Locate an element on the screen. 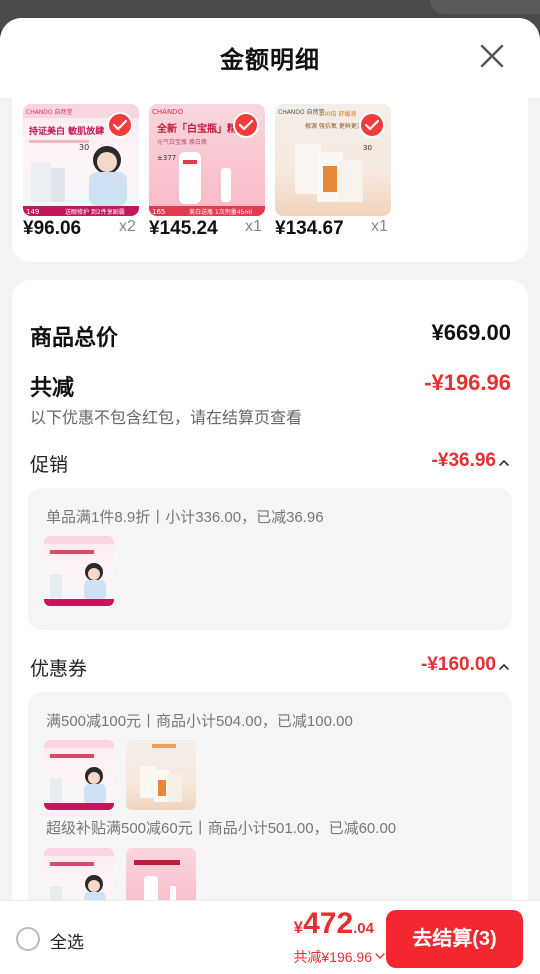 The height and width of the screenshot is (974, 540). svg-text: 持证美白 敏肌放肆 is located at coordinates (66, 131).